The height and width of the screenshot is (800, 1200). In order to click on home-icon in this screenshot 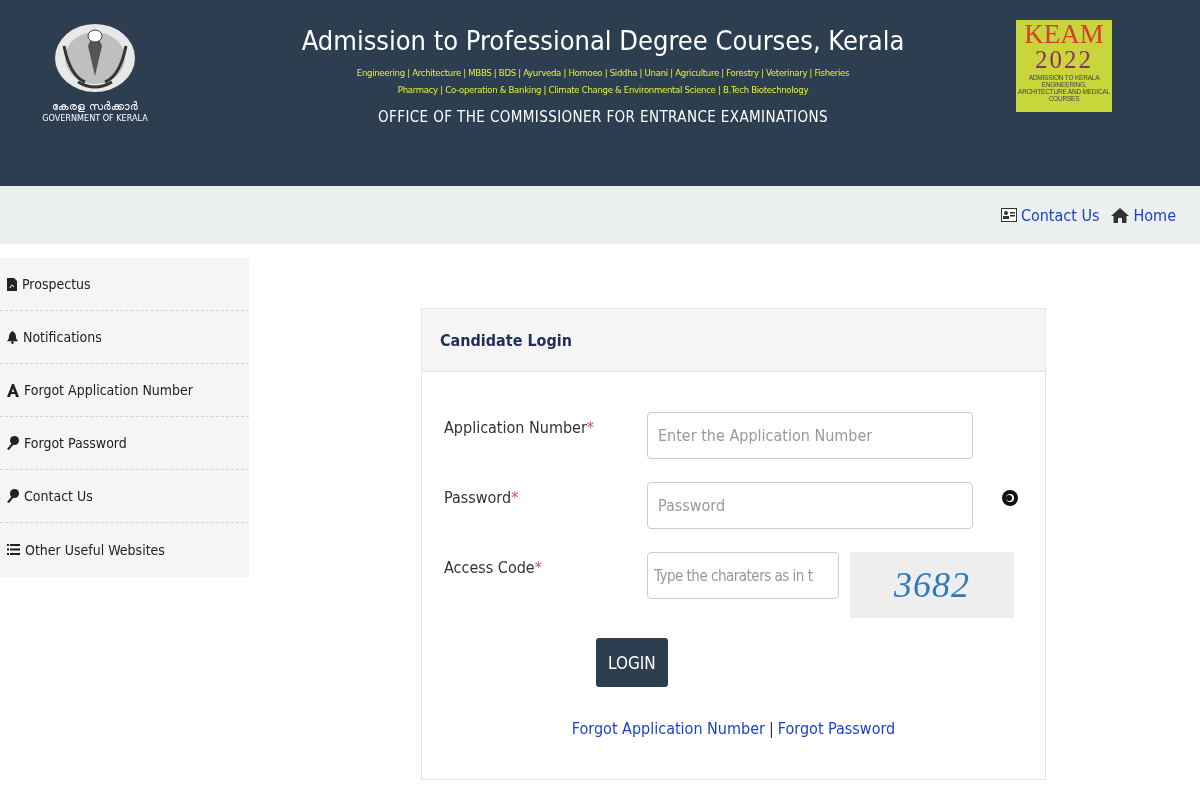, I will do `click(1120, 215)`.